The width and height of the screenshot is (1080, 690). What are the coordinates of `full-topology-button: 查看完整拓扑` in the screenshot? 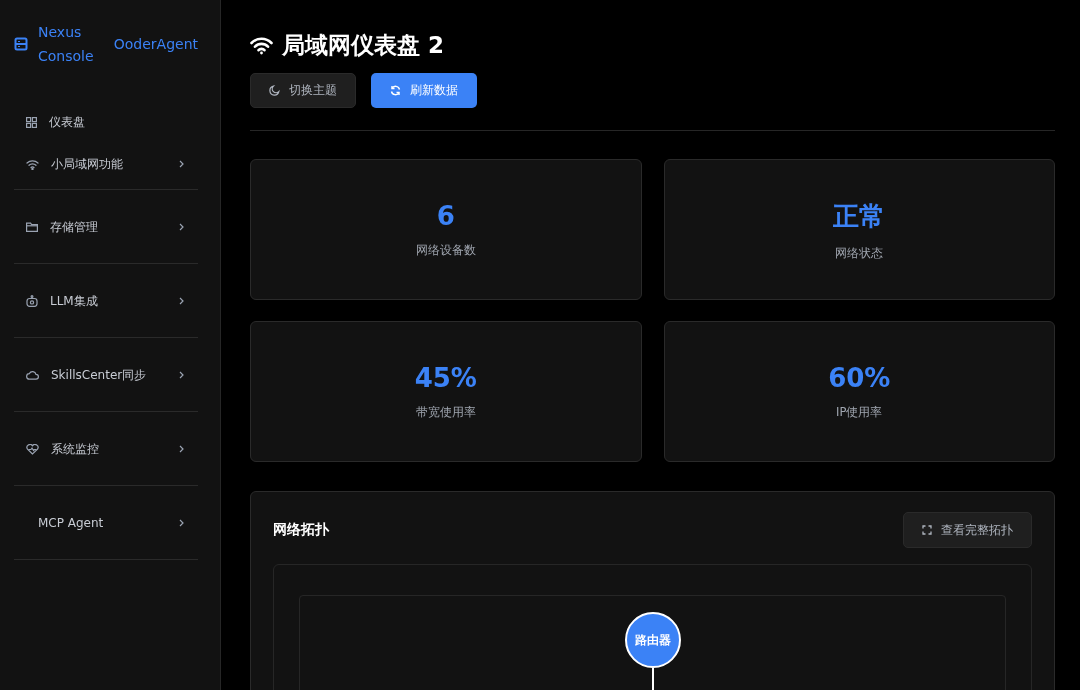 It's located at (967, 530).